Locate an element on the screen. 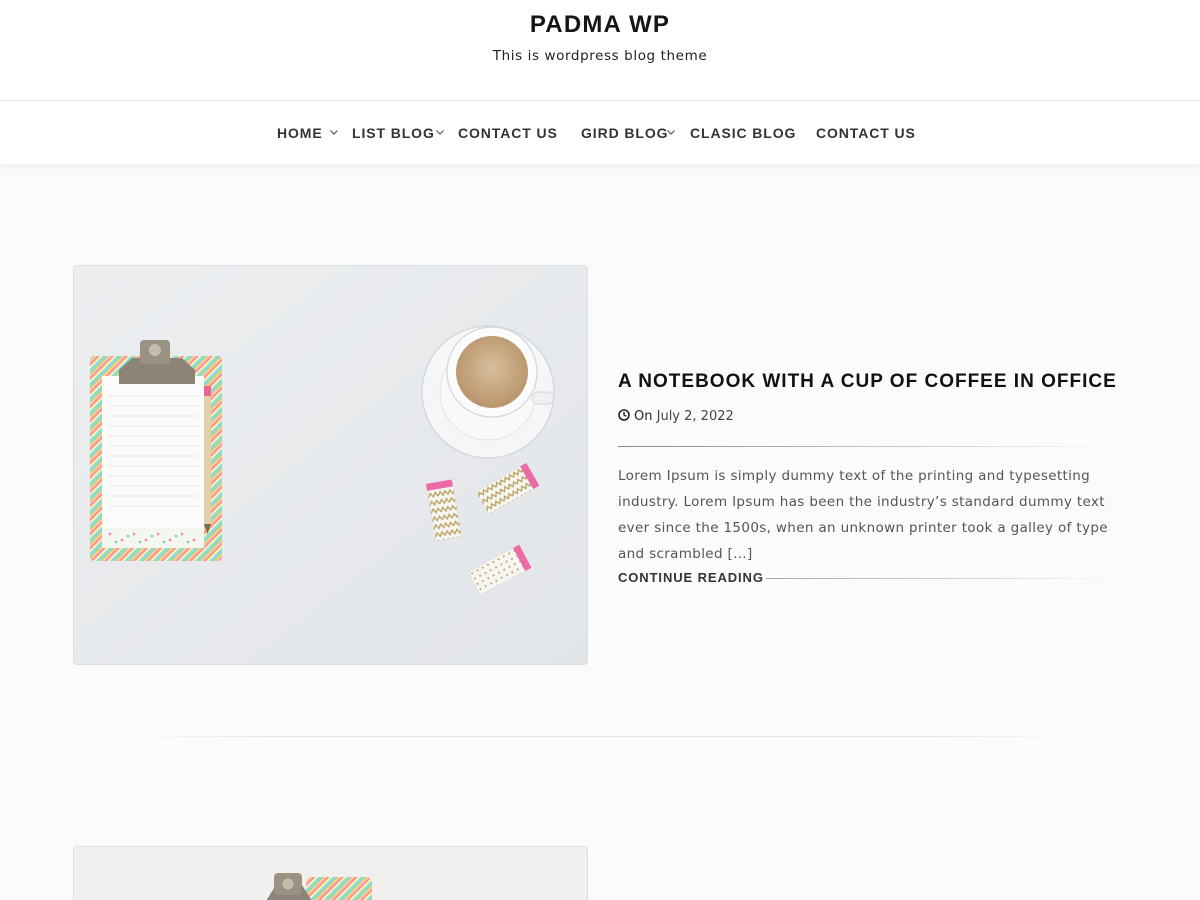 Image resolution: width=1200 pixels, height=900 pixels. nav-item-gird-blog: GIRD BLOG is located at coordinates (624, 133).